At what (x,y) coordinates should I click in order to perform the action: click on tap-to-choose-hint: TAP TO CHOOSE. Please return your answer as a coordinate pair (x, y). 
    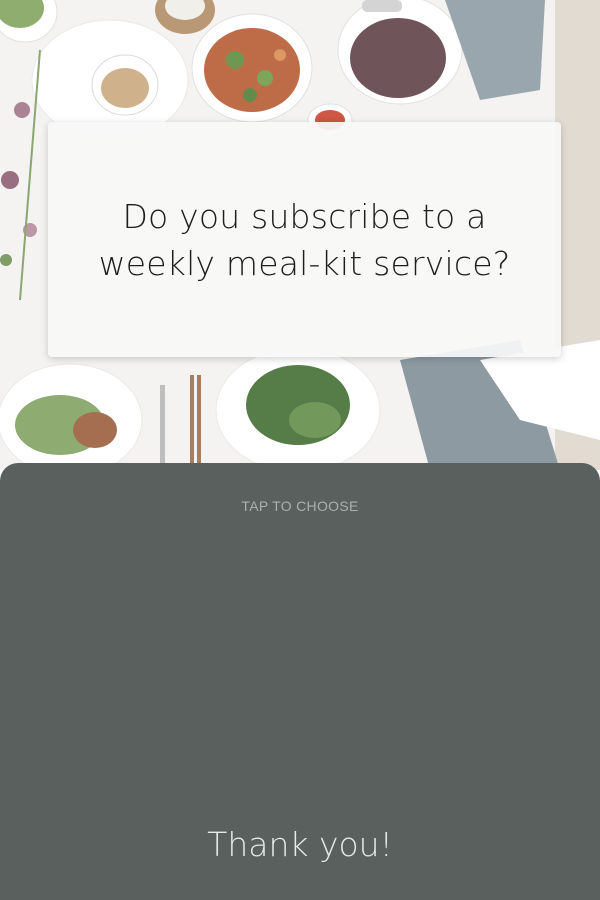
    Looking at the image, I should click on (300, 506).